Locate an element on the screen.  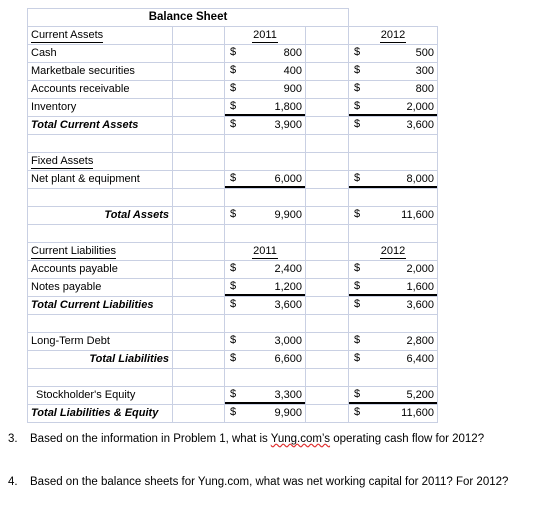
table-row: Total Assets $9,900 $11,600 is located at coordinates (232, 215).